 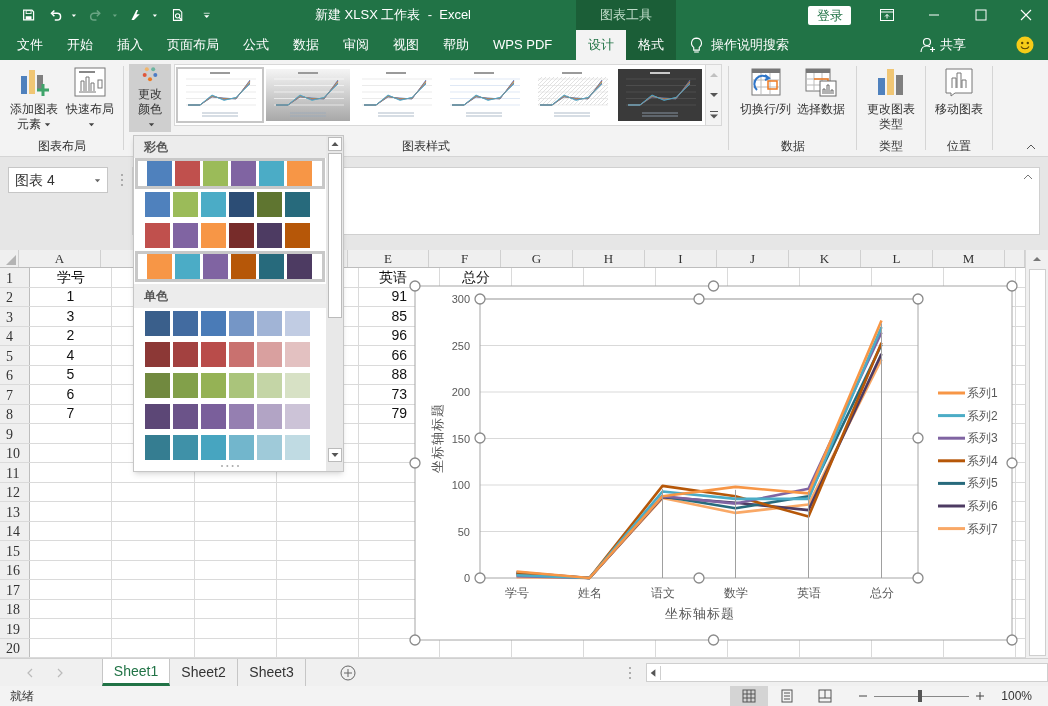 I want to click on share-button: 共享, so click(x=943, y=45).